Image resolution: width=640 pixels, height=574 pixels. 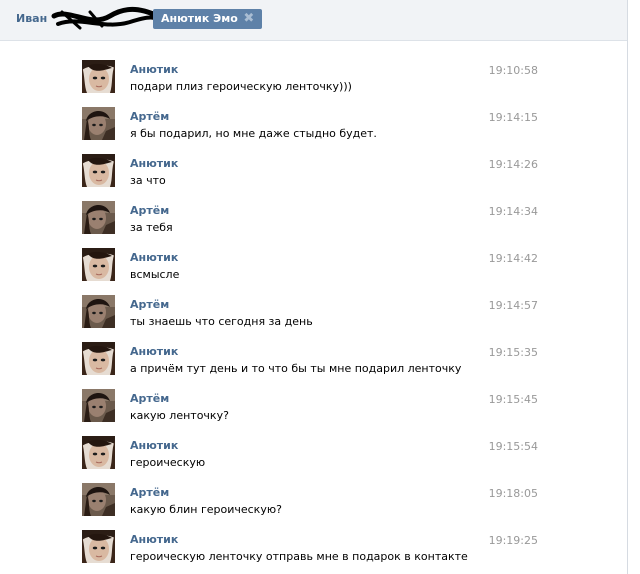 What do you see at coordinates (151, 227) in the screenshot?
I see `message-text: за тебя` at bounding box center [151, 227].